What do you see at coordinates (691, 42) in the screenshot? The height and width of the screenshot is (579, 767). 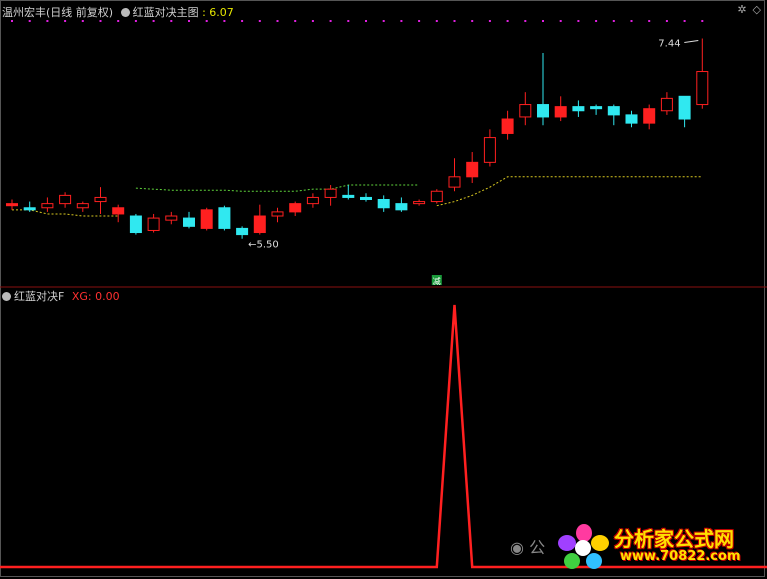 I see `high-arrow` at bounding box center [691, 42].